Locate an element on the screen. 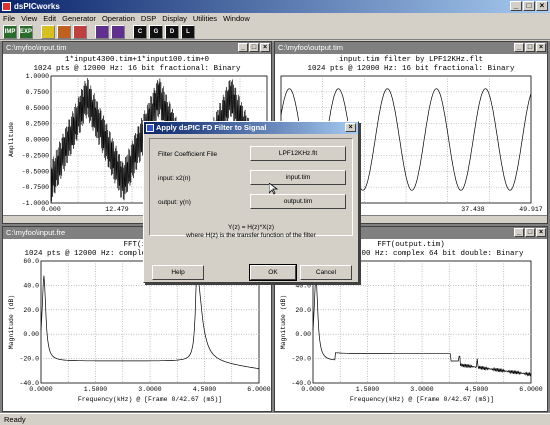 This screenshot has width=550, height=425. mouse-cursor-icon is located at coordinates (274, 189).